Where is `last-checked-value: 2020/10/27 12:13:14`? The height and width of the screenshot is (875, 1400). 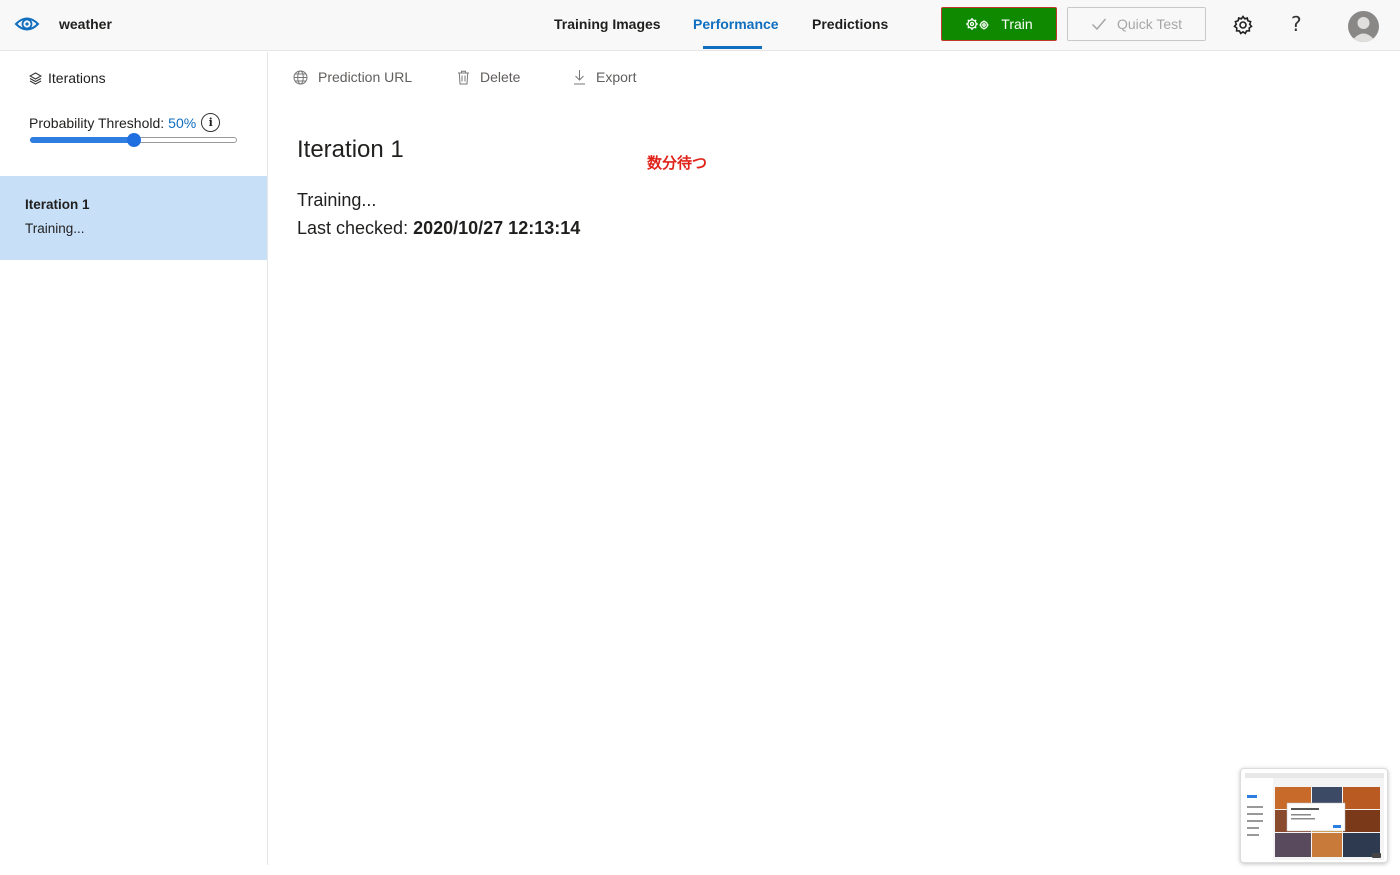
last-checked-value: 2020/10/27 12:13:14 is located at coordinates (497, 228).